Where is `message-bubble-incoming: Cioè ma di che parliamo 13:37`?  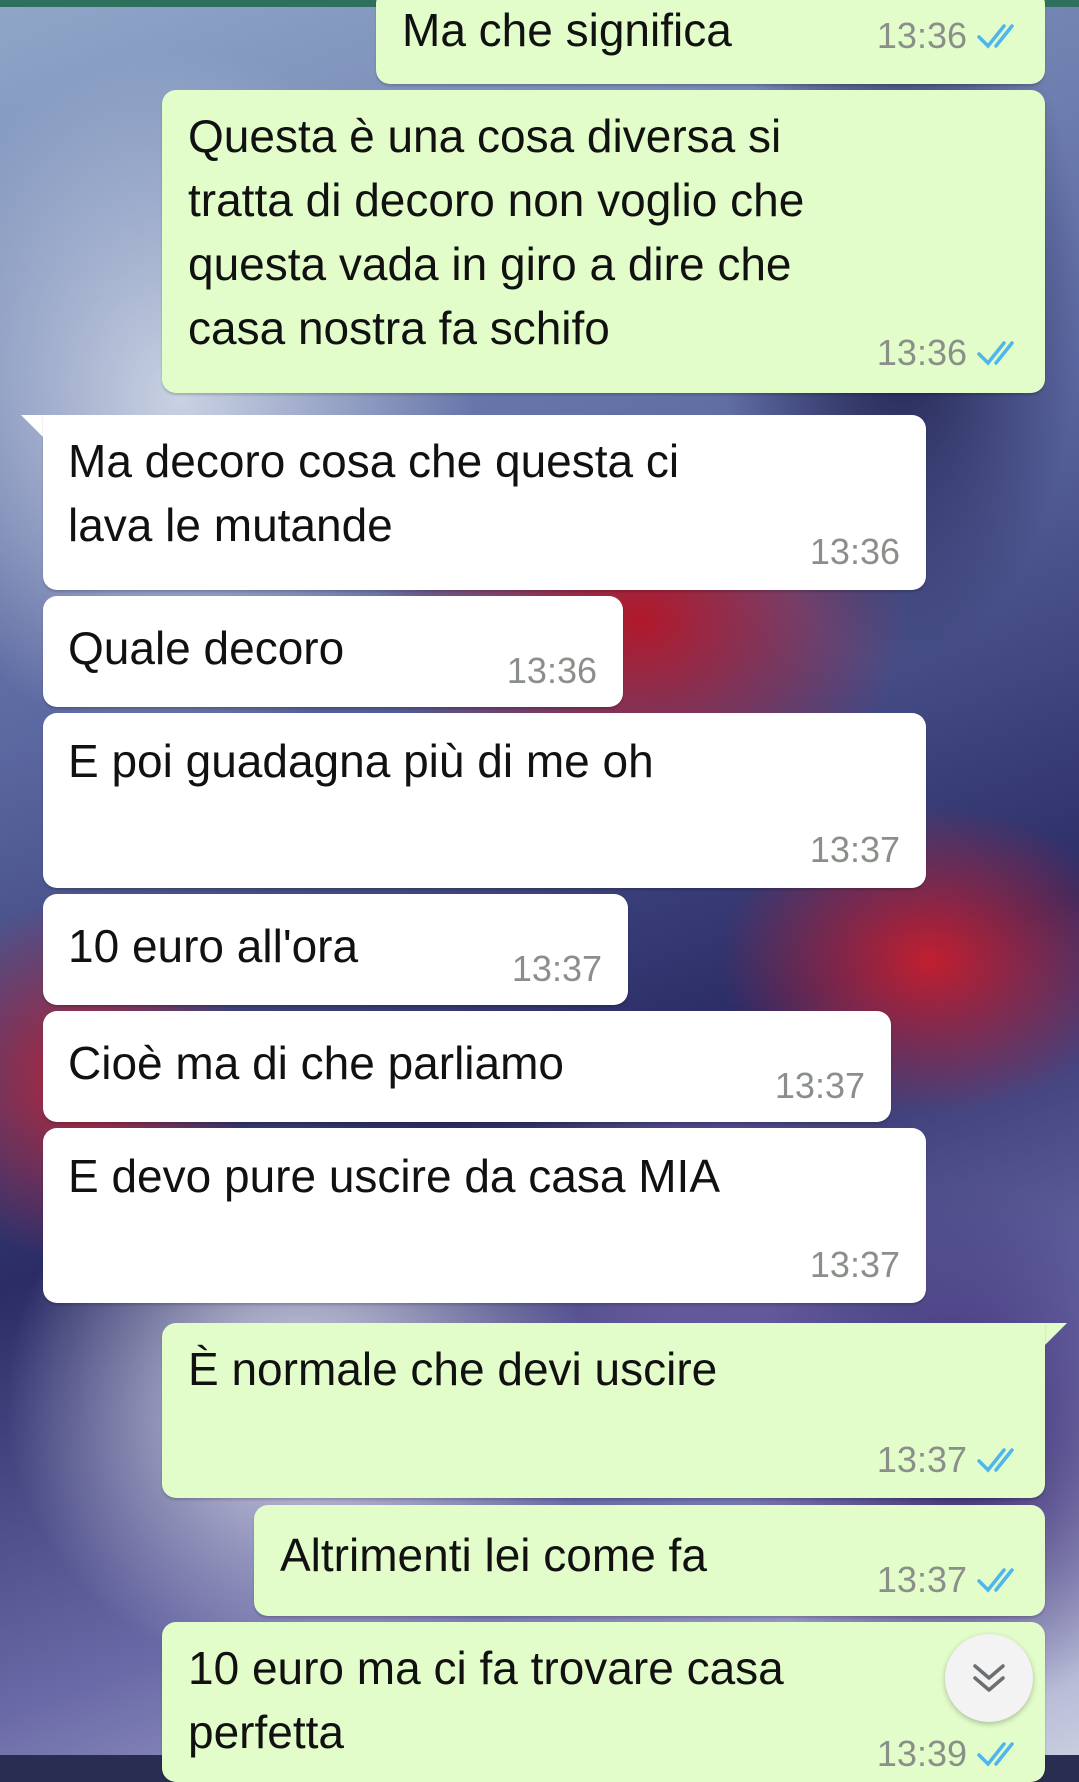
message-bubble-incoming: Cioè ma di che parliamo 13:37 is located at coordinates (467, 1066).